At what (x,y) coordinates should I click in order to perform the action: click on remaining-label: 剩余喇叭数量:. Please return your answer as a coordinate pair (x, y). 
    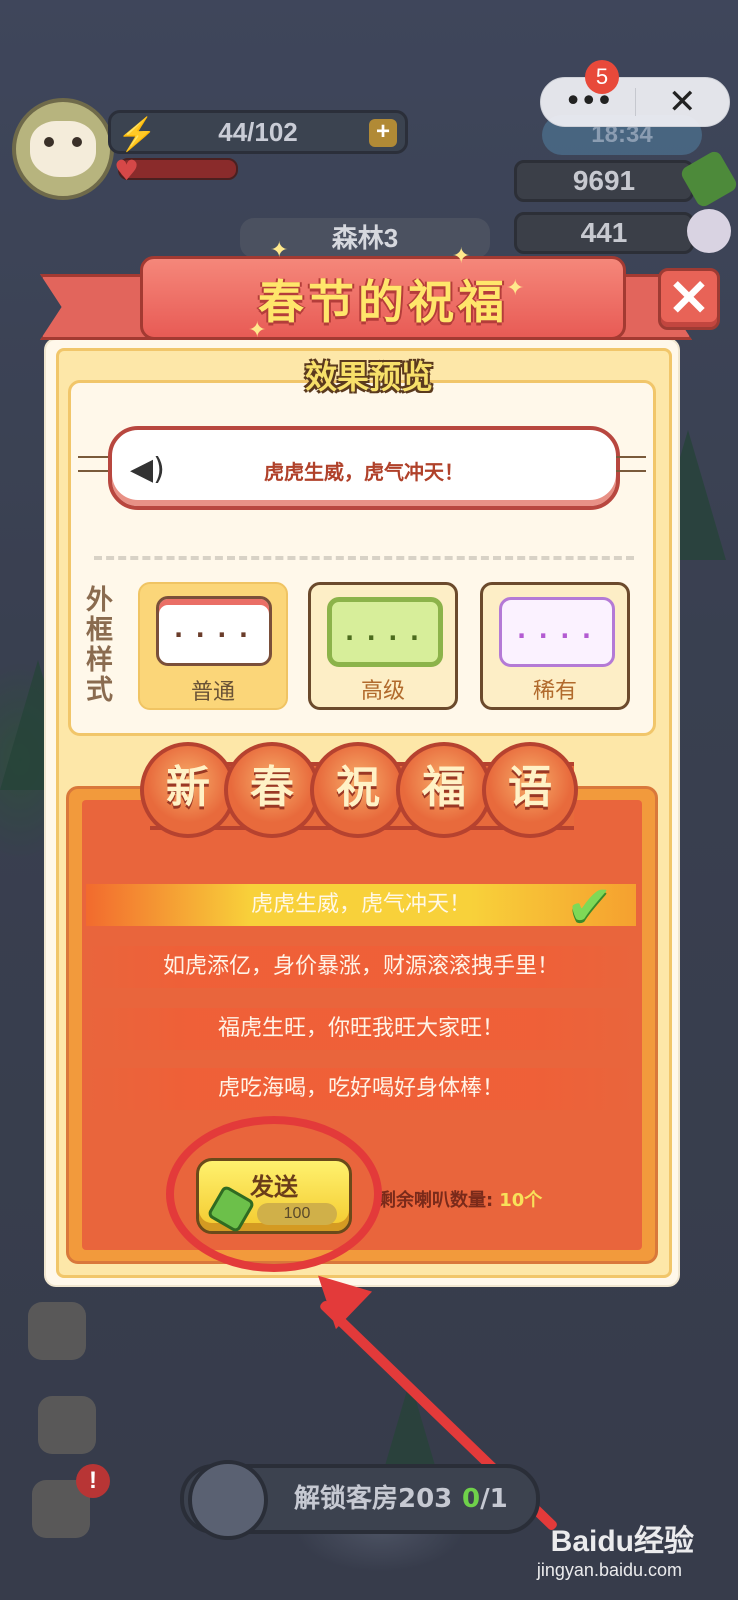
    Looking at the image, I should click on (436, 1200).